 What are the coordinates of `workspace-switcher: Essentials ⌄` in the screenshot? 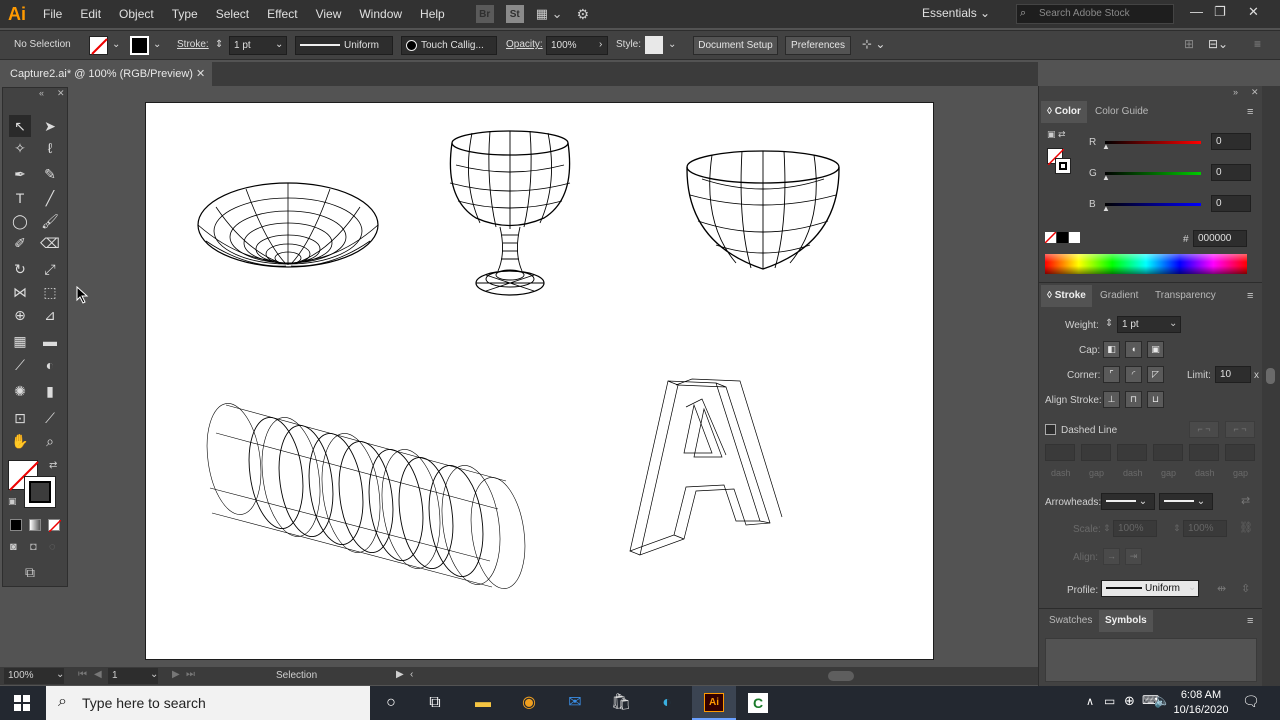 It's located at (956, 13).